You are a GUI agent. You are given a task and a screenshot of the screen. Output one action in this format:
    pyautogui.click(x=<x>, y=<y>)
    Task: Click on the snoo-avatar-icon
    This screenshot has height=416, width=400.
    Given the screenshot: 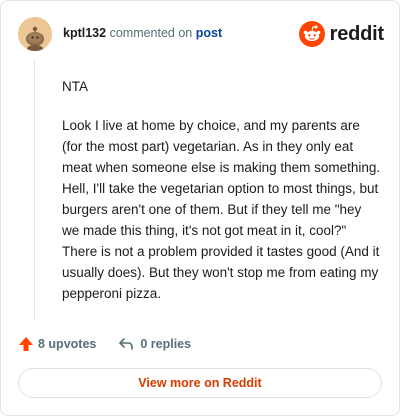 What is the action you would take?
    pyautogui.click(x=35, y=34)
    